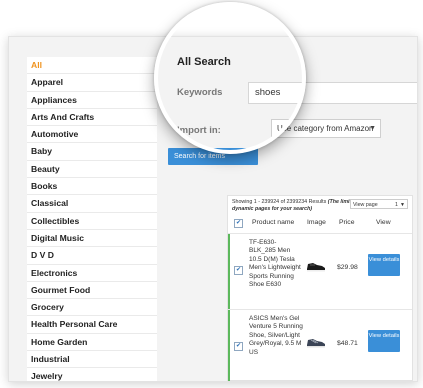 This screenshot has height=388, width=423. What do you see at coordinates (92, 273) in the screenshot?
I see `category-item: Electronics` at bounding box center [92, 273].